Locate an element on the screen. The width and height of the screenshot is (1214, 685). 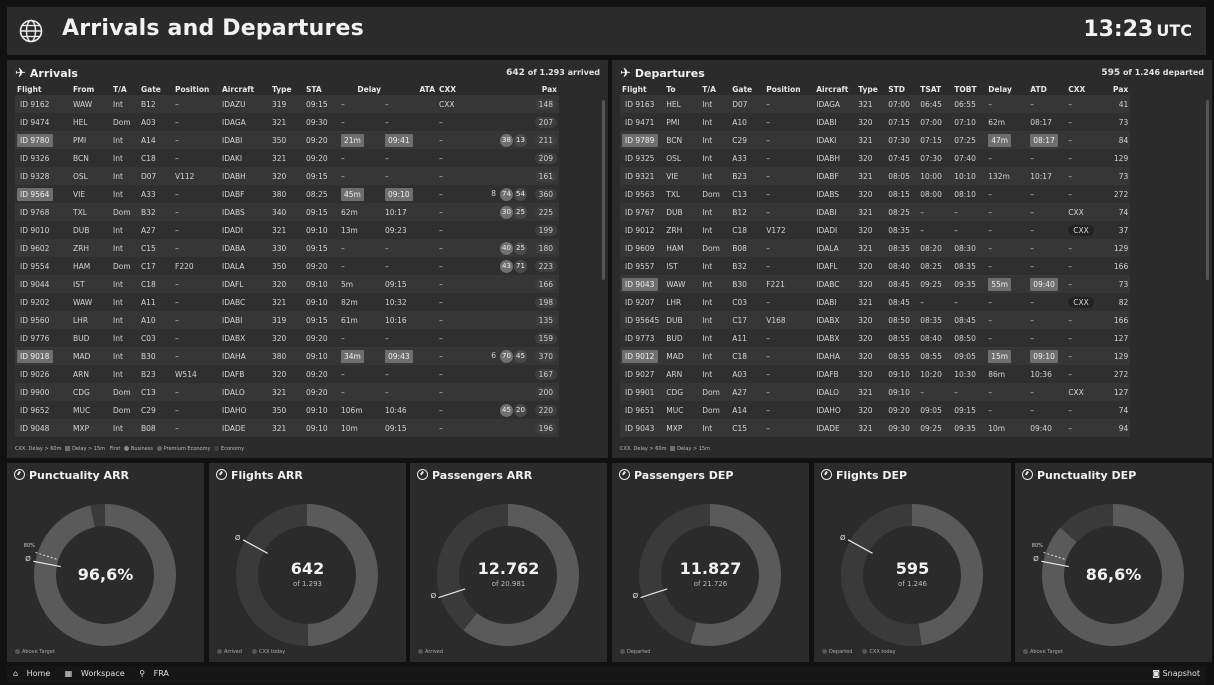
table-row: ID 9026 ARN Int B23 W514 IDAFB 320 09:20– – –167 is located at coordinates (287, 374).